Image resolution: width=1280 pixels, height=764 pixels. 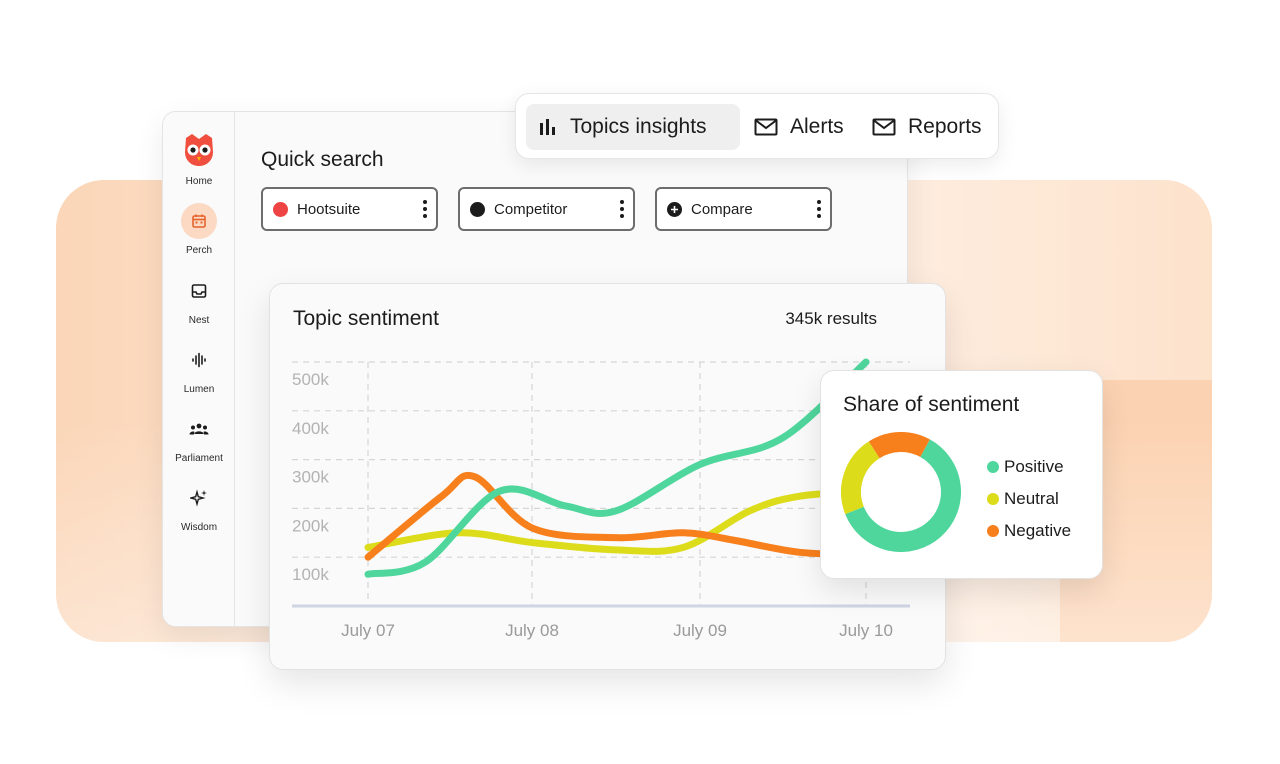 What do you see at coordinates (199, 320) in the screenshot?
I see `sidebar-item-label: Nest` at bounding box center [199, 320].